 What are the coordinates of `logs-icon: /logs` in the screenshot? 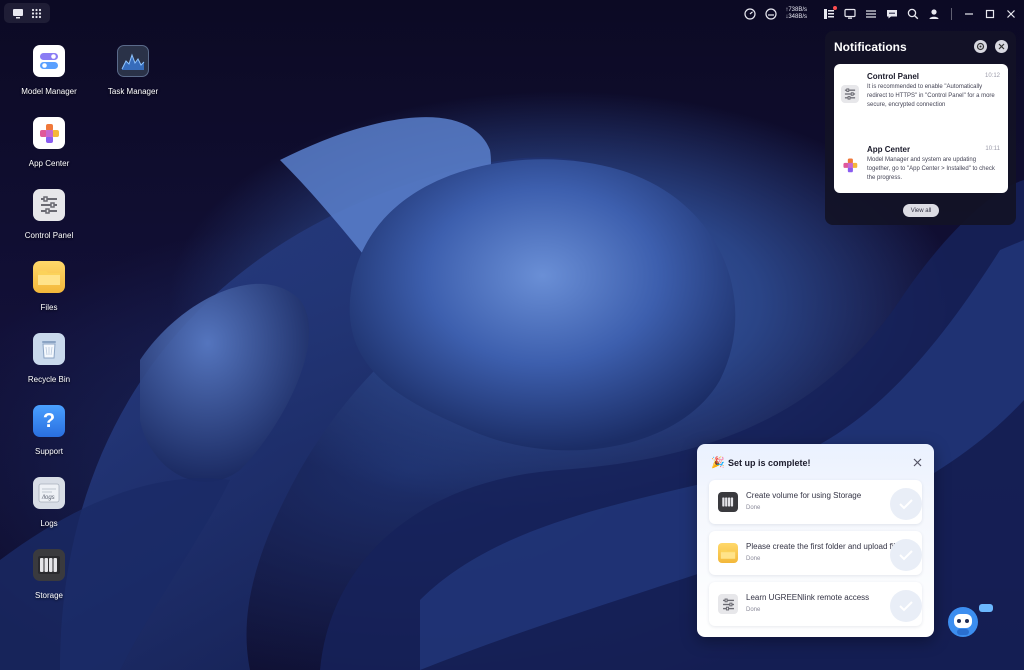 It's located at (49, 493).